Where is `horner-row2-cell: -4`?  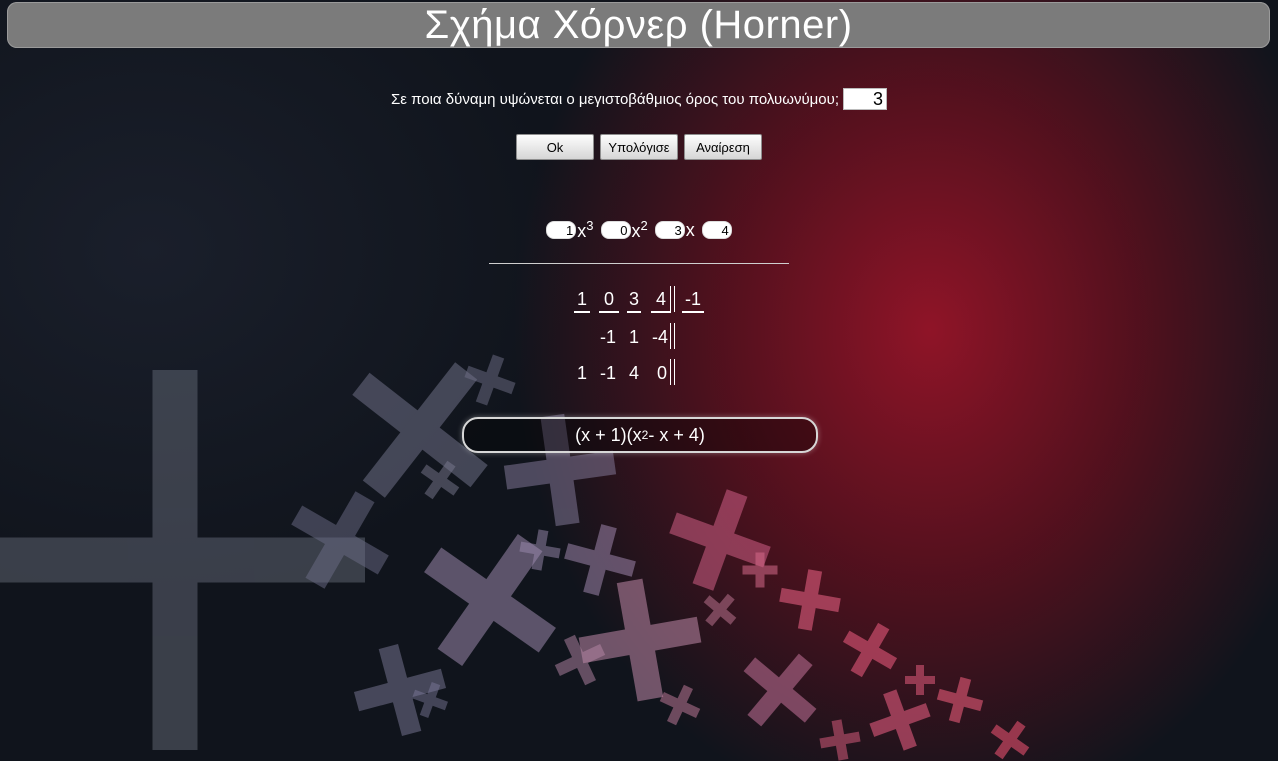 horner-row2-cell: -4 is located at coordinates (659, 337).